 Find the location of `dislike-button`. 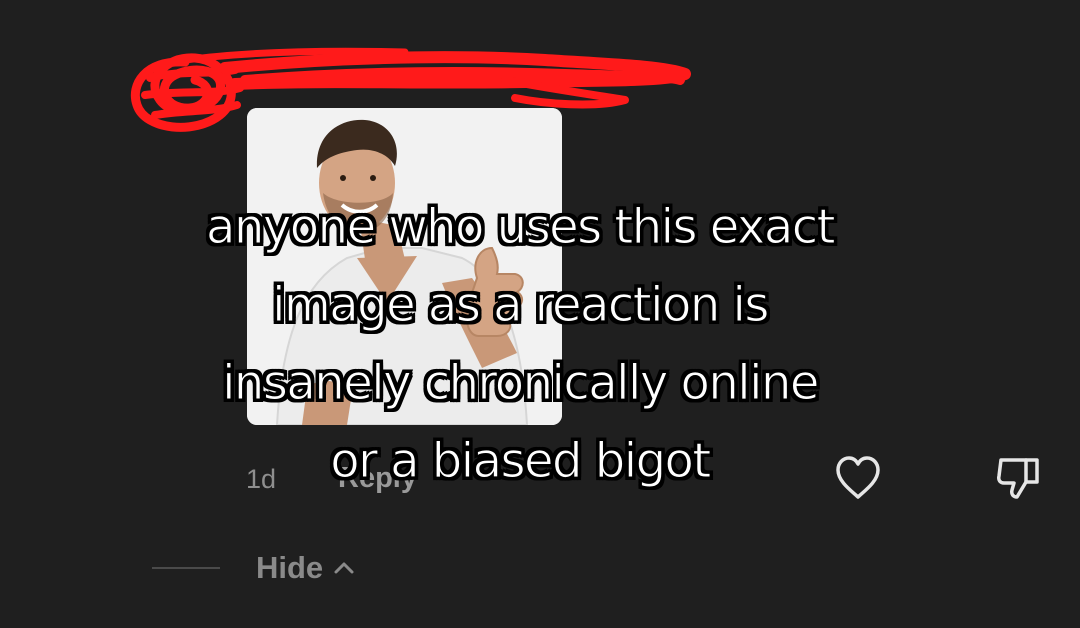

dislike-button is located at coordinates (1019, 478).